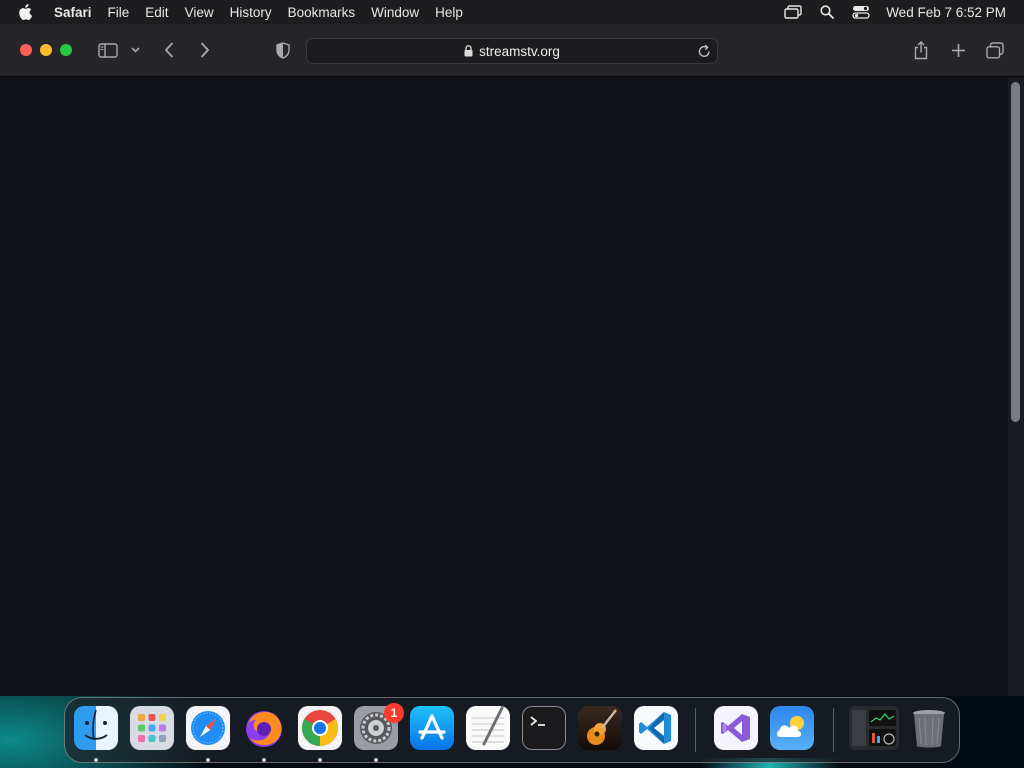  What do you see at coordinates (169, 50) in the screenshot?
I see `back-button` at bounding box center [169, 50].